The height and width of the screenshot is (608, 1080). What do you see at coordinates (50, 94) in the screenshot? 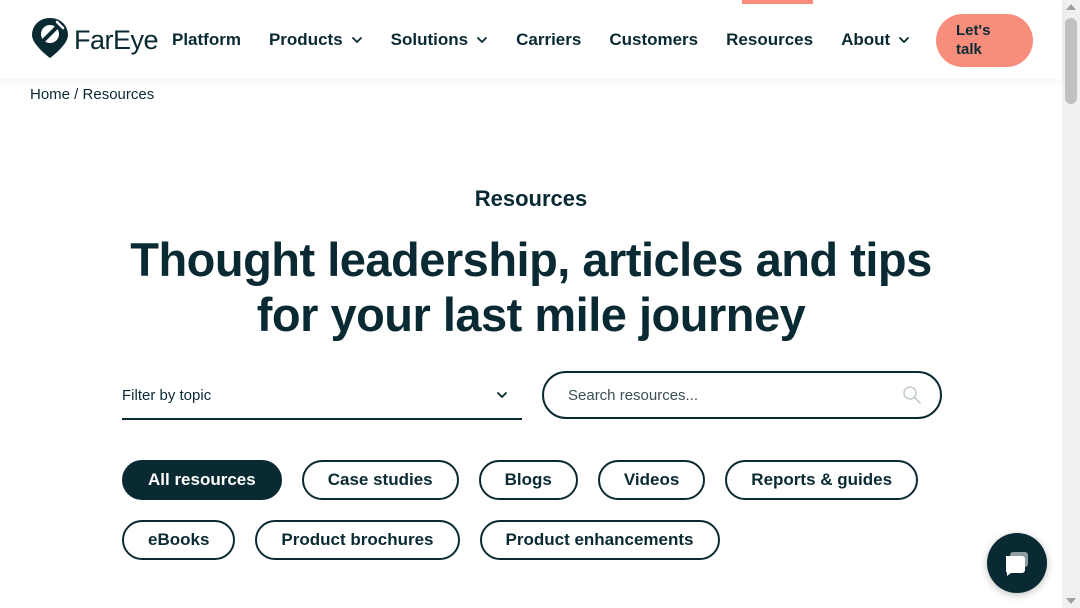
I see `breadcrumb-home-link: Home` at bounding box center [50, 94].